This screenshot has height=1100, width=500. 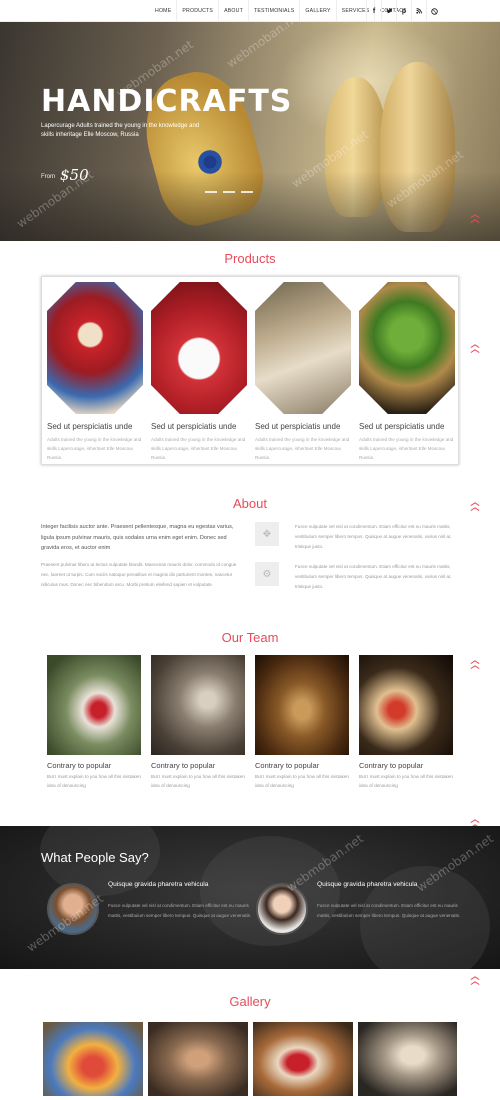 I want to click on products-title: Products, so click(x=250, y=258).